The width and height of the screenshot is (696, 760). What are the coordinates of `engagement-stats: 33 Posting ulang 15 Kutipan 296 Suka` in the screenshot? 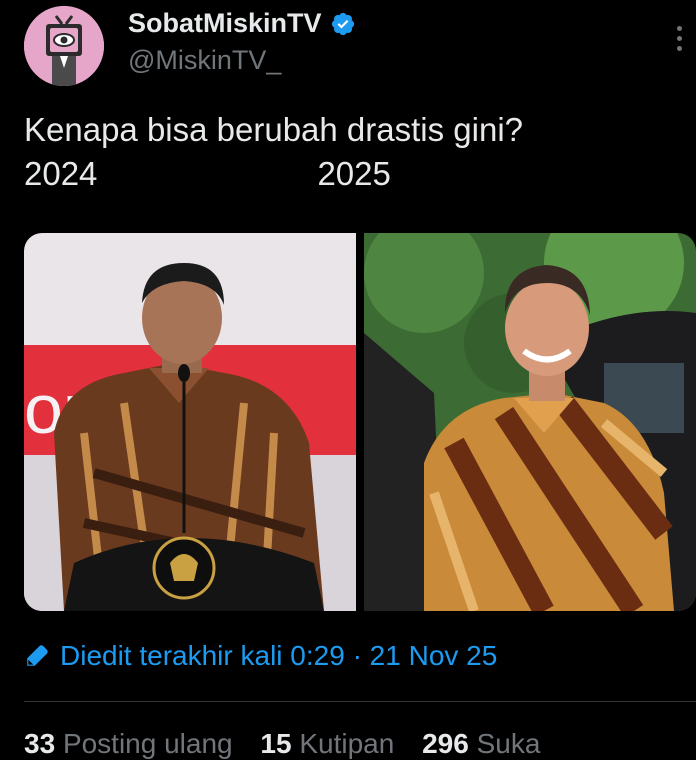 It's located at (292, 744).